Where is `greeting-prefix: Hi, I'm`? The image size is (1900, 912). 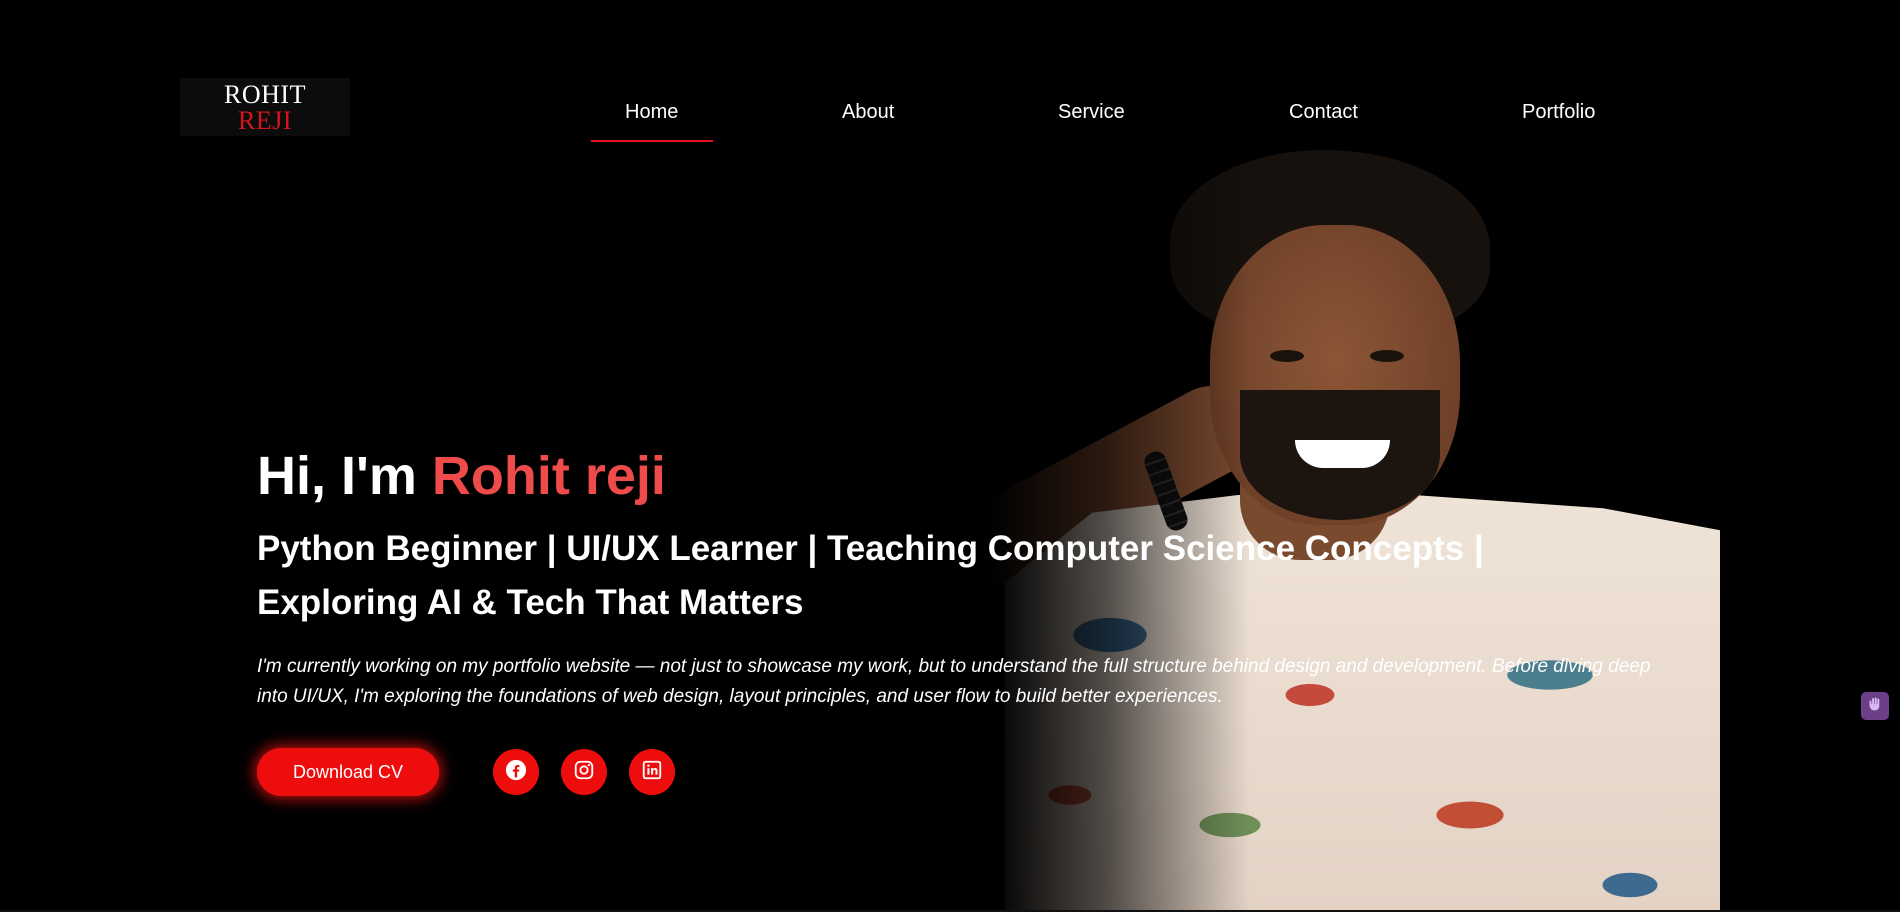 greeting-prefix: Hi, I'm is located at coordinates (337, 476).